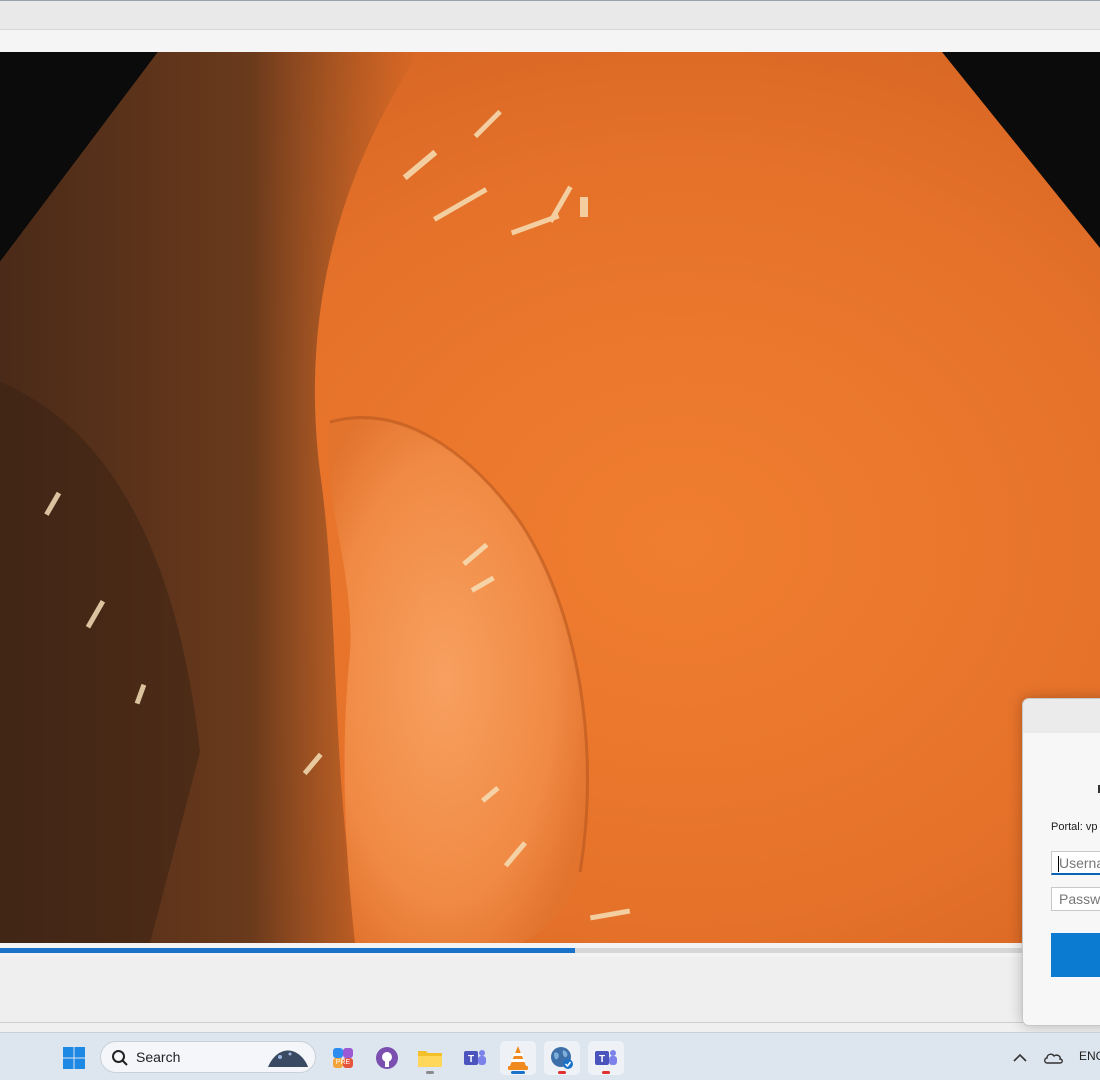 This screenshot has height=1080, width=1100. I want to click on dialog-titlebar, so click(1061, 716).